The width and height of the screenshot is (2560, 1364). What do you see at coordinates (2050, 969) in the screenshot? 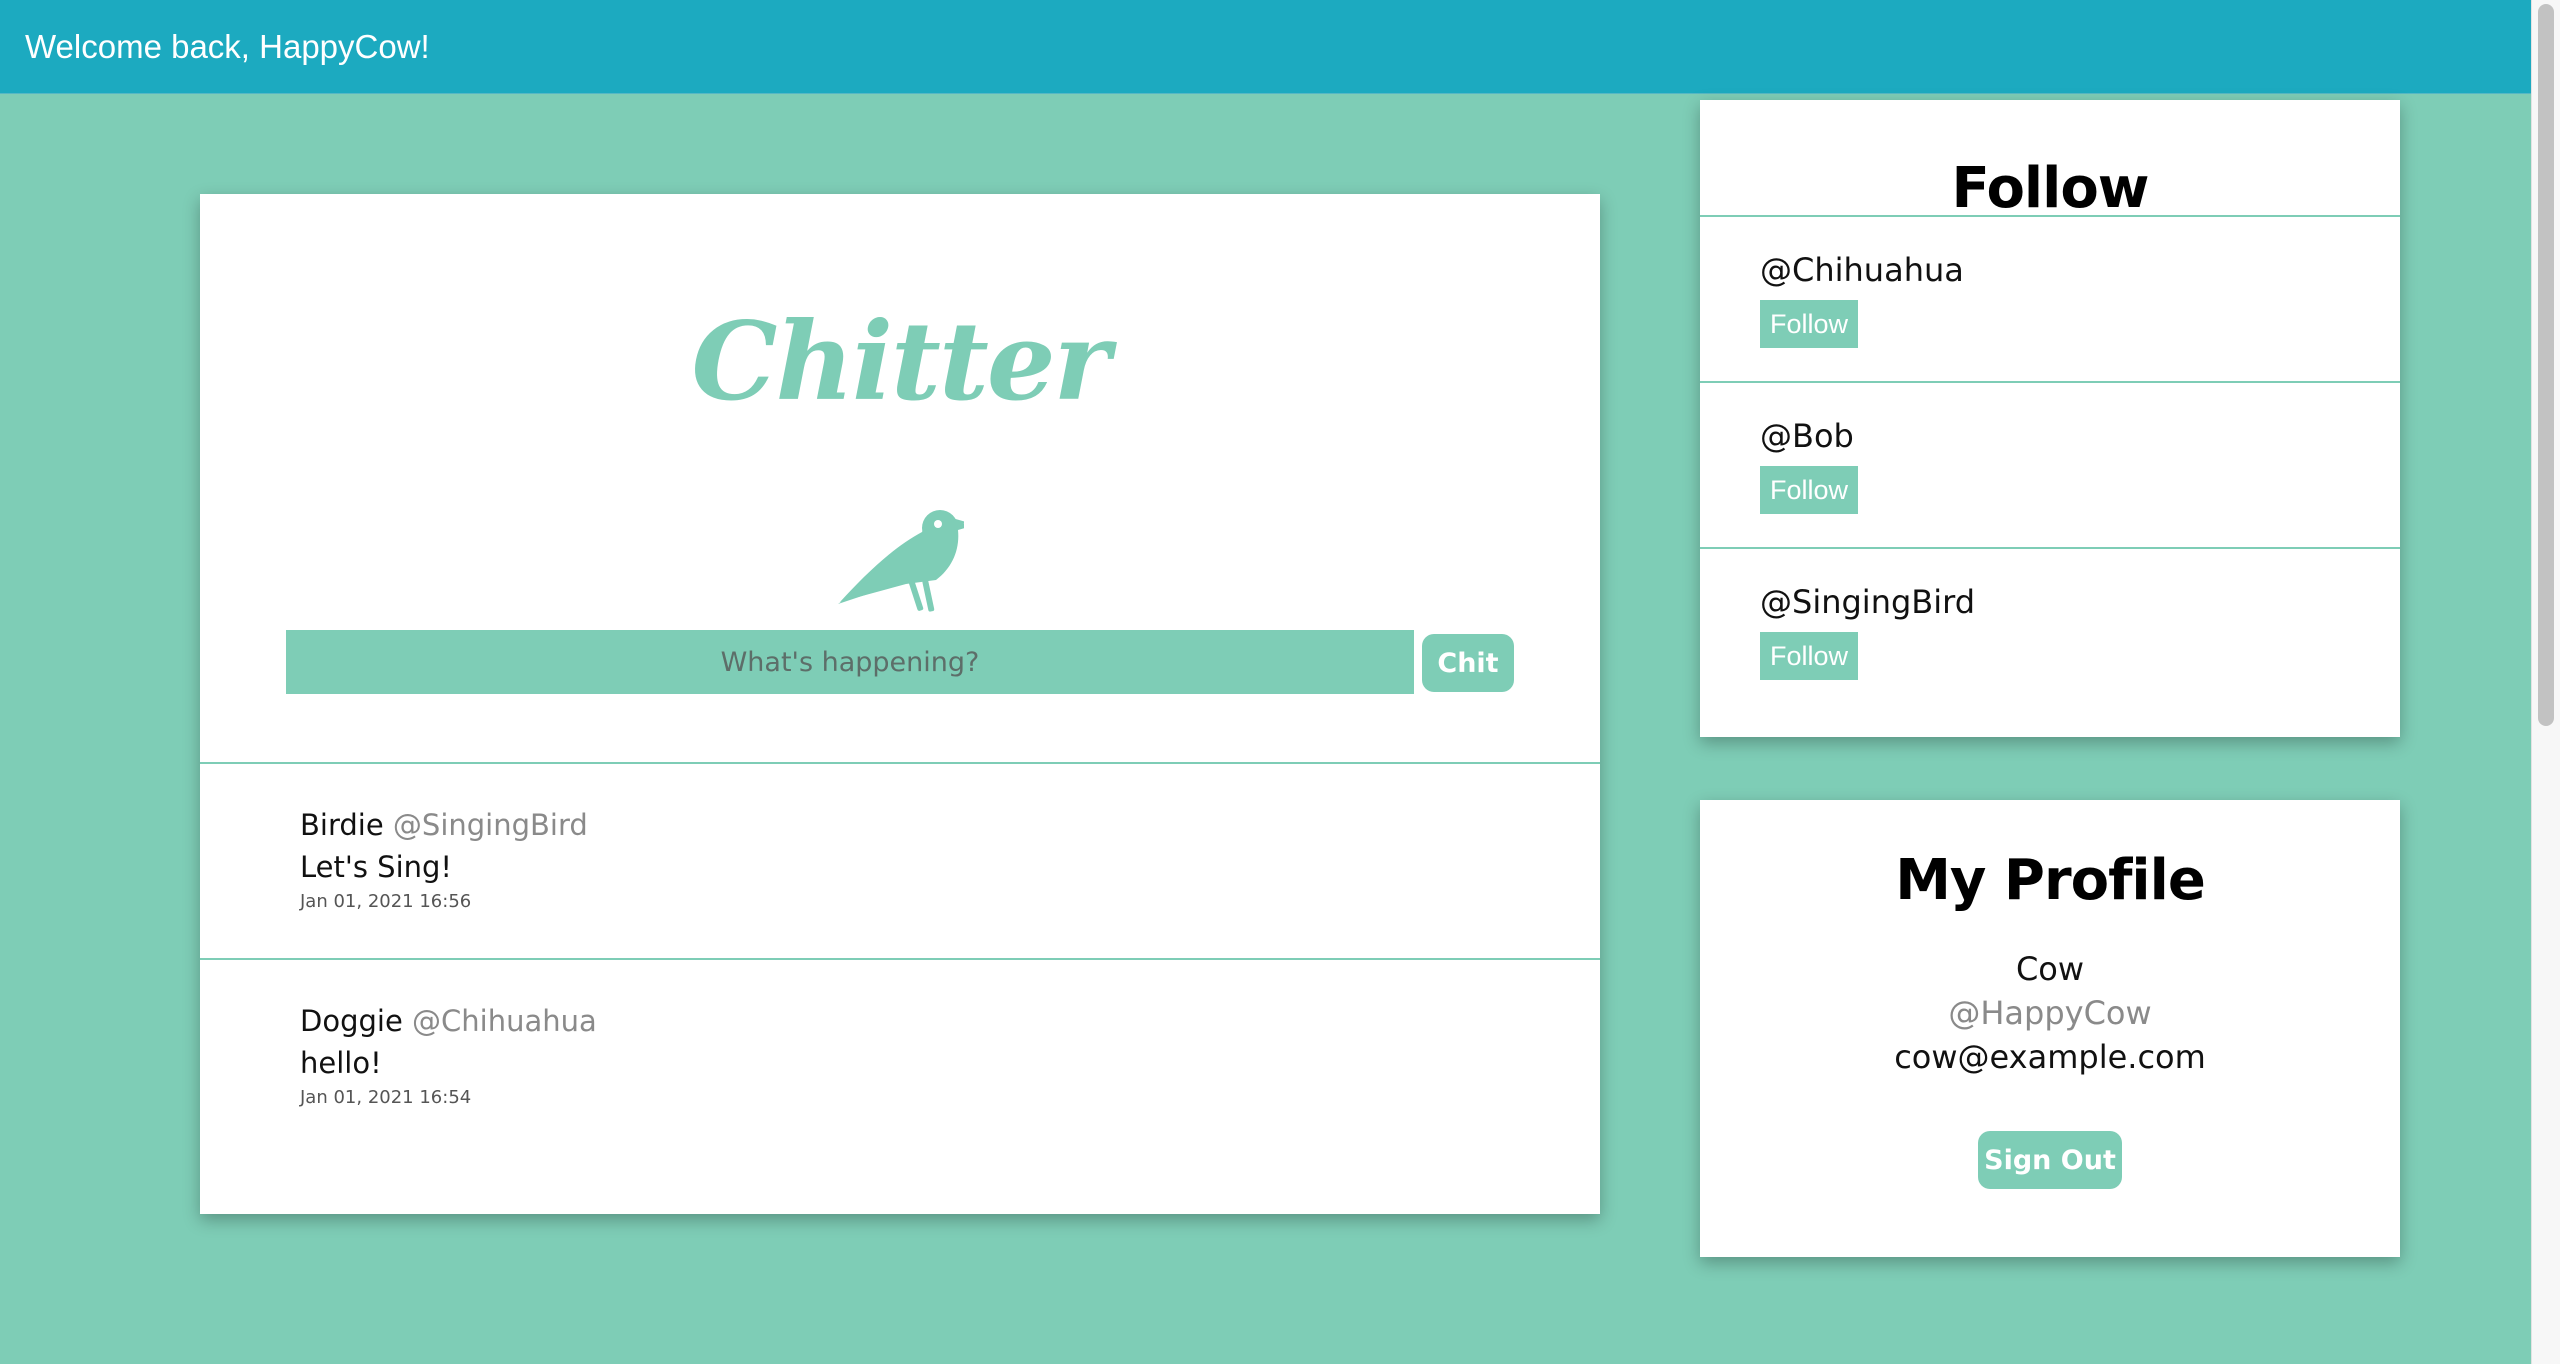
I see `profile-name: Cow` at bounding box center [2050, 969].